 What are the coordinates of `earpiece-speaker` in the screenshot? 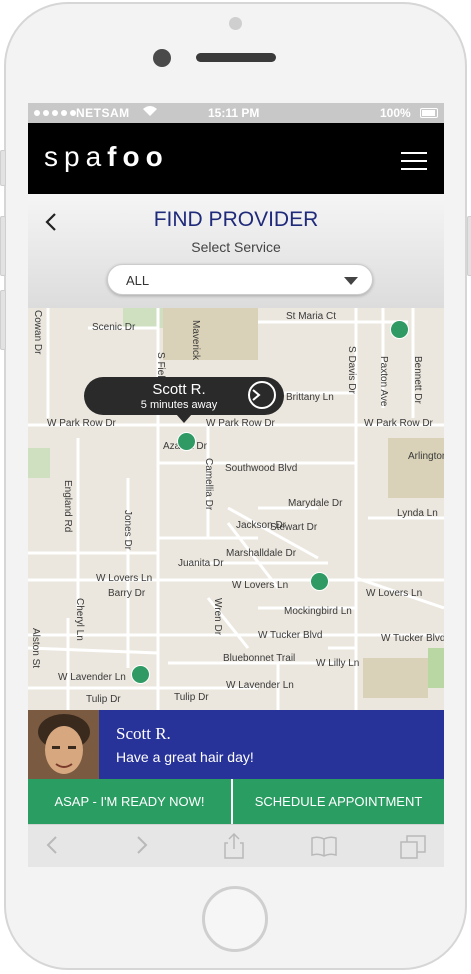 It's located at (236, 57).